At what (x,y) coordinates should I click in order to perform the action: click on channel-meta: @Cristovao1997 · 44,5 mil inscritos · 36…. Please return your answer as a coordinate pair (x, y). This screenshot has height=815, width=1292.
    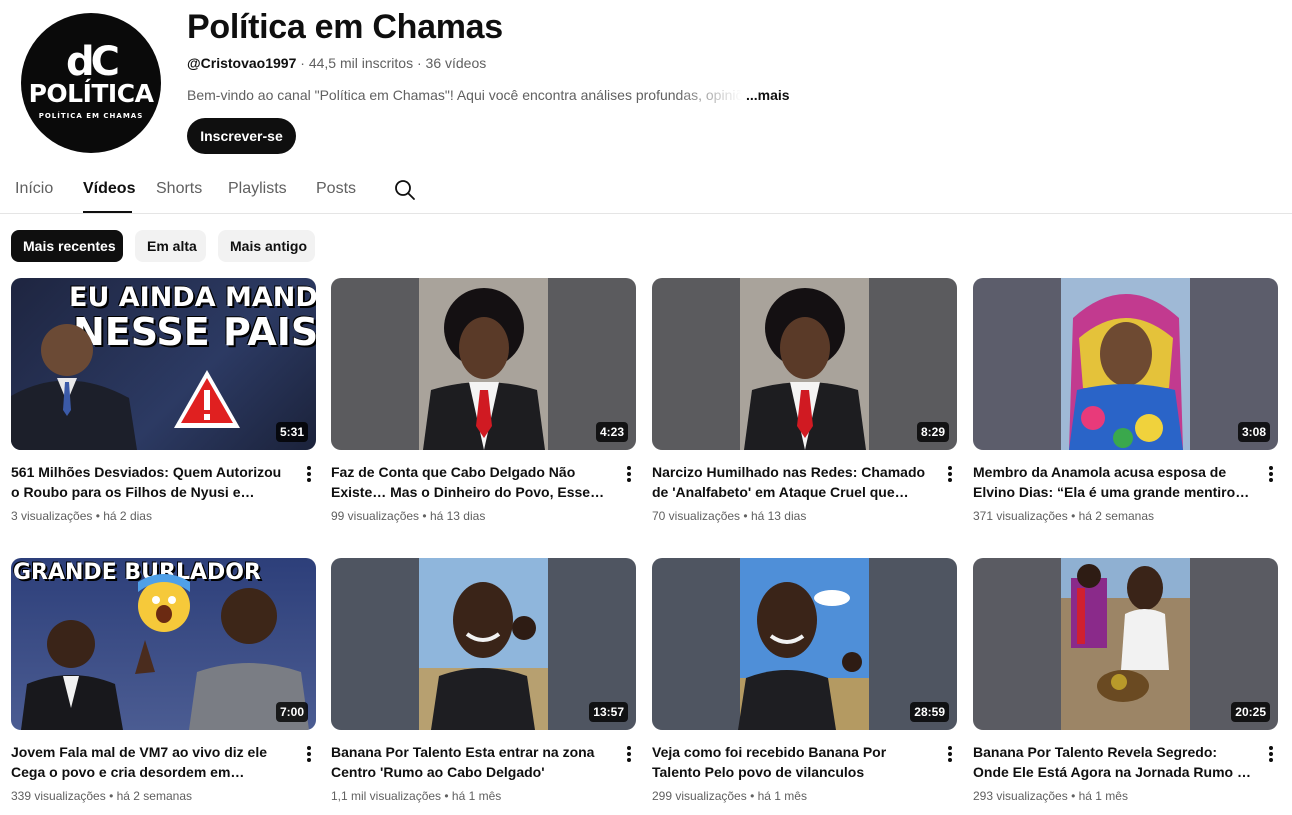
    Looking at the image, I should click on (336, 63).